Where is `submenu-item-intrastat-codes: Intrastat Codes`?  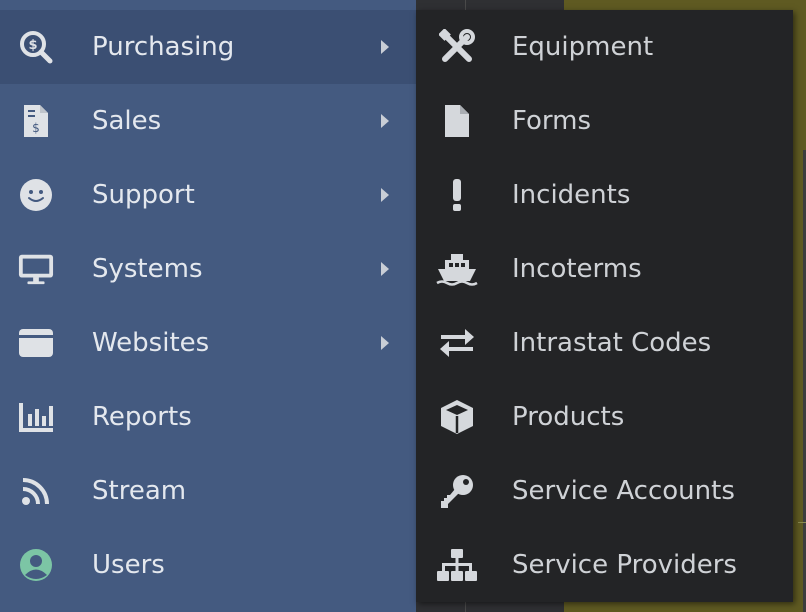
submenu-item-intrastat-codes: Intrastat Codes is located at coordinates (604, 343).